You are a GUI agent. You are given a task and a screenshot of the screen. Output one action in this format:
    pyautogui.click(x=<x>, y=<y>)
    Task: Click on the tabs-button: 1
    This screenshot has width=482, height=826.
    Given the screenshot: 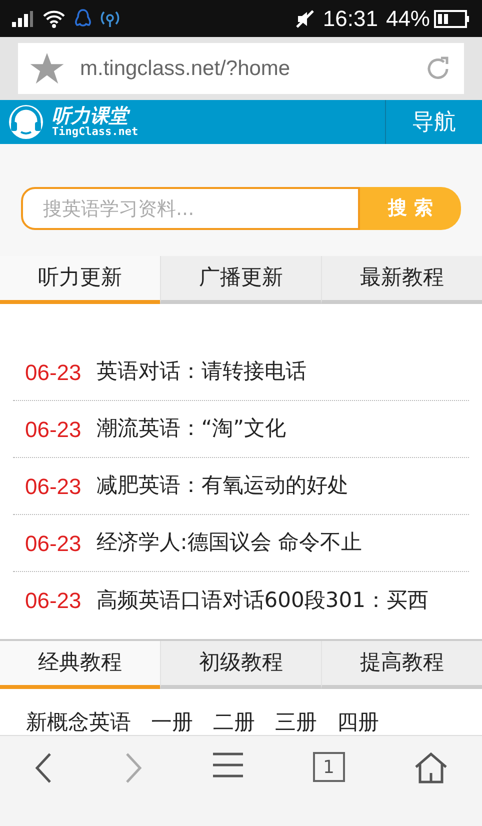 What is the action you would take?
    pyautogui.click(x=328, y=767)
    